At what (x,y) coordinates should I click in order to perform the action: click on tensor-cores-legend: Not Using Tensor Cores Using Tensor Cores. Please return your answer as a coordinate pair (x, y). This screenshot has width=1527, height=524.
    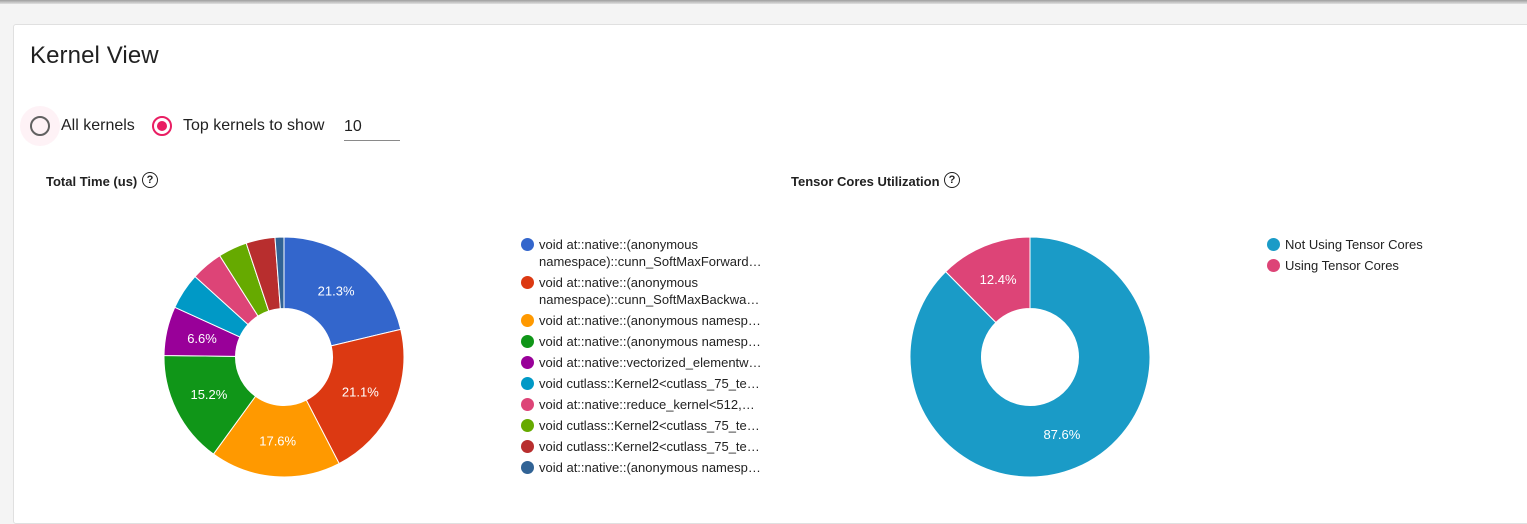
    Looking at the image, I should click on (1367, 257).